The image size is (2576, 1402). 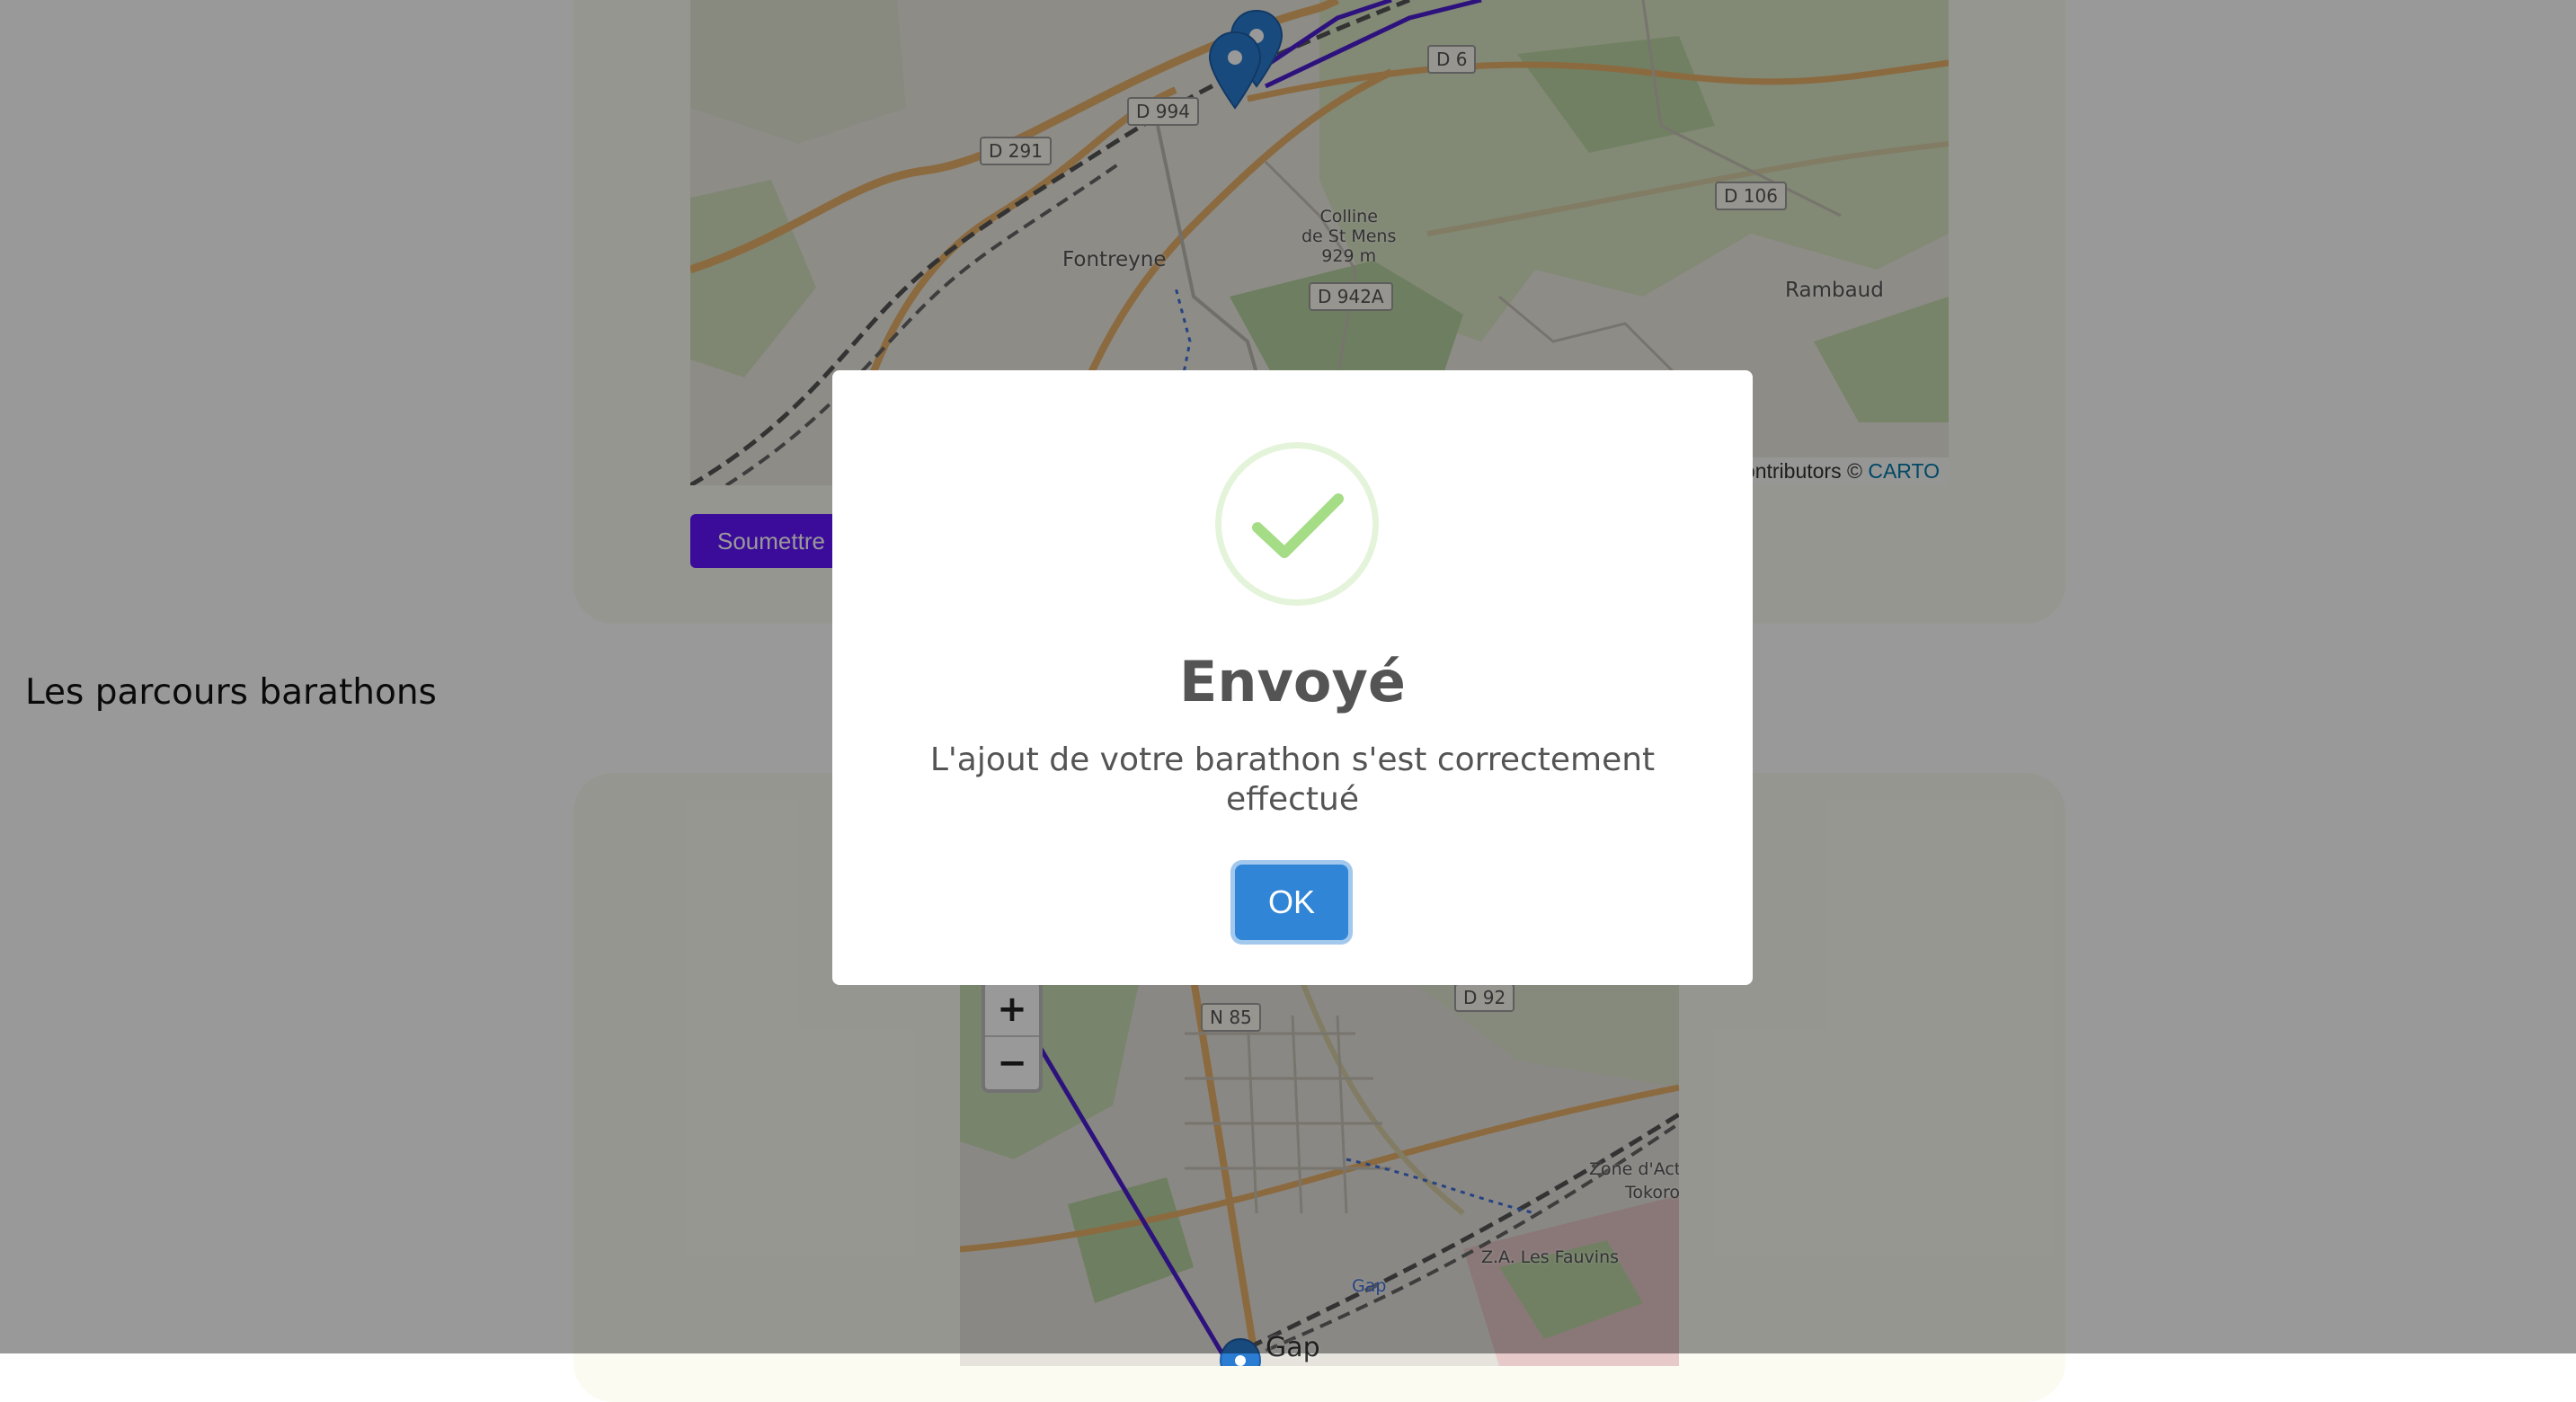 What do you see at coordinates (1292, 681) in the screenshot?
I see `dialog-title: Envoyé` at bounding box center [1292, 681].